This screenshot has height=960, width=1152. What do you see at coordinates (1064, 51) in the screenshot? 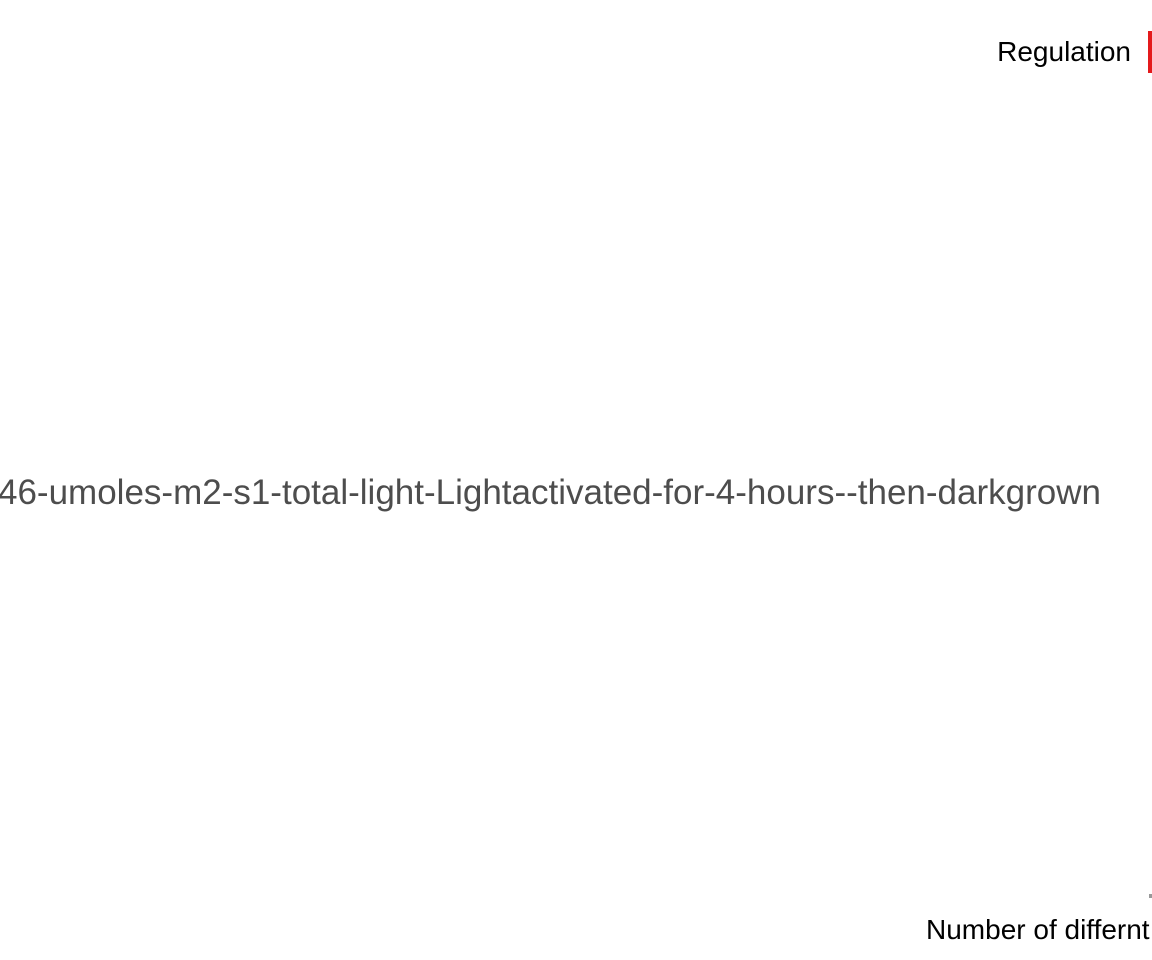
I see `legend-title: Regulation` at bounding box center [1064, 51].